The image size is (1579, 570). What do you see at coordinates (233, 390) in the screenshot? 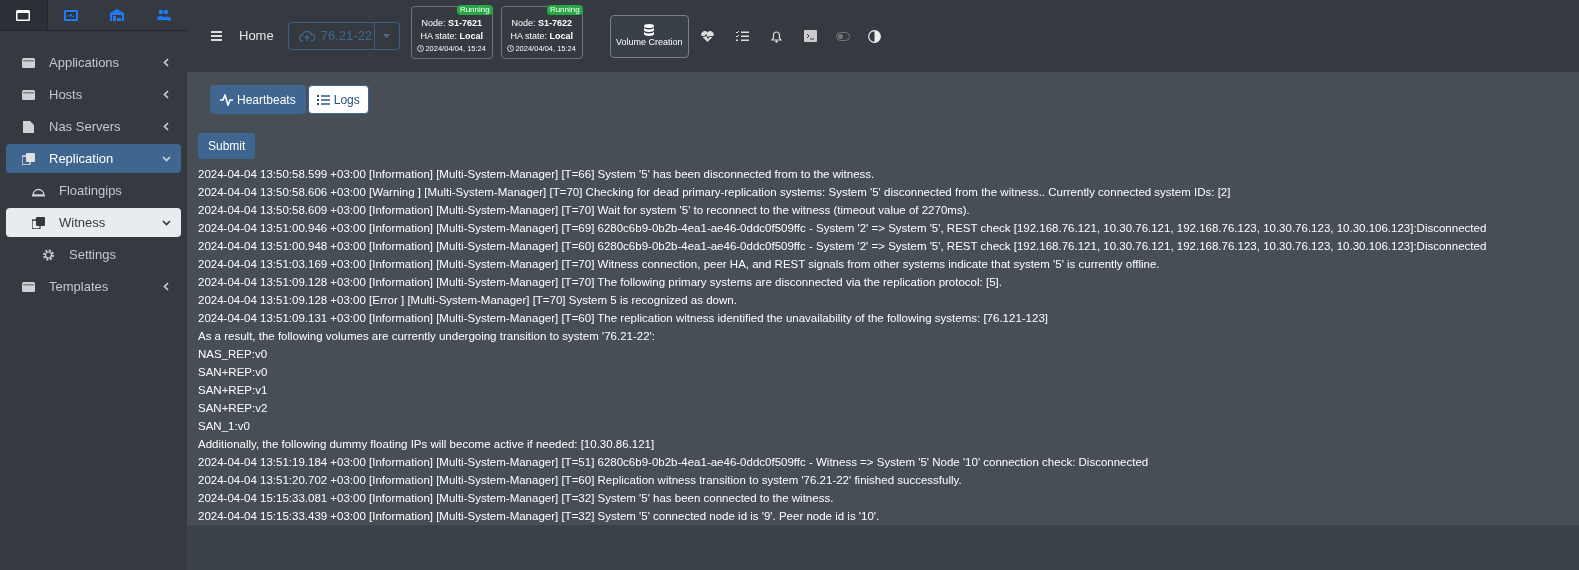
I see `log-line: SAN+REP:v1` at bounding box center [233, 390].